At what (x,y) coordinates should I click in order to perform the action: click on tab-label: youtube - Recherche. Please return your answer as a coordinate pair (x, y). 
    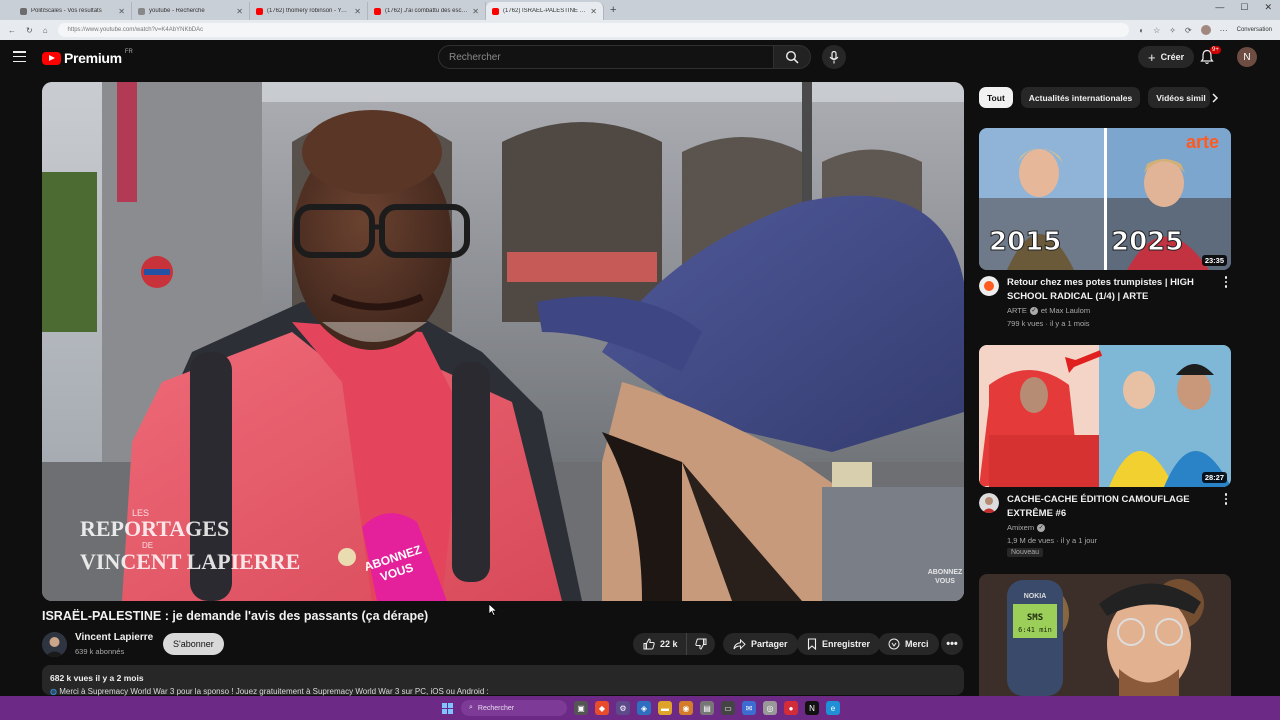
    Looking at the image, I should click on (177, 11).